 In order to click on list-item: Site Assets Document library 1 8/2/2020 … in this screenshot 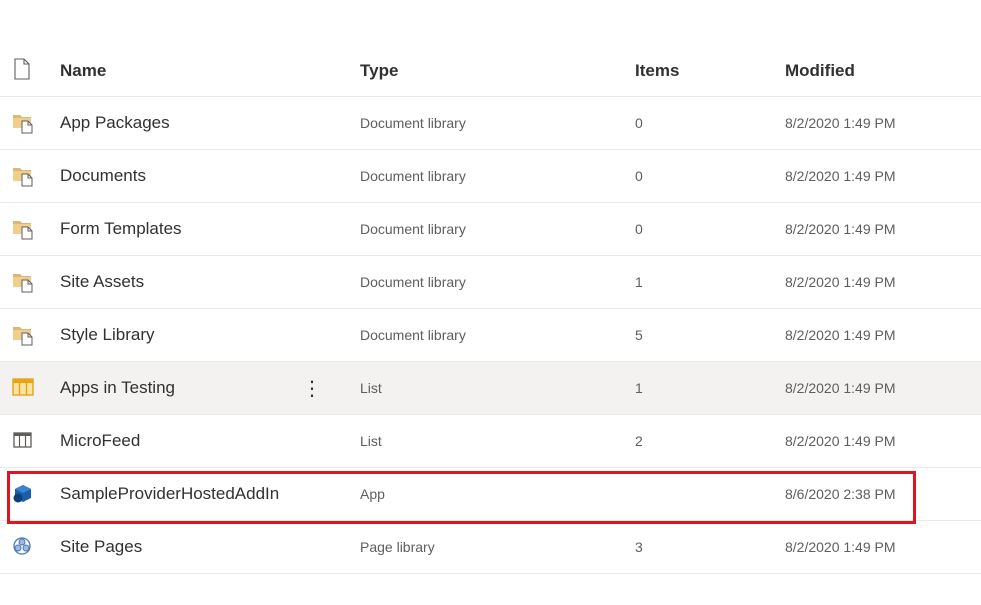, I will do `click(490, 282)`.